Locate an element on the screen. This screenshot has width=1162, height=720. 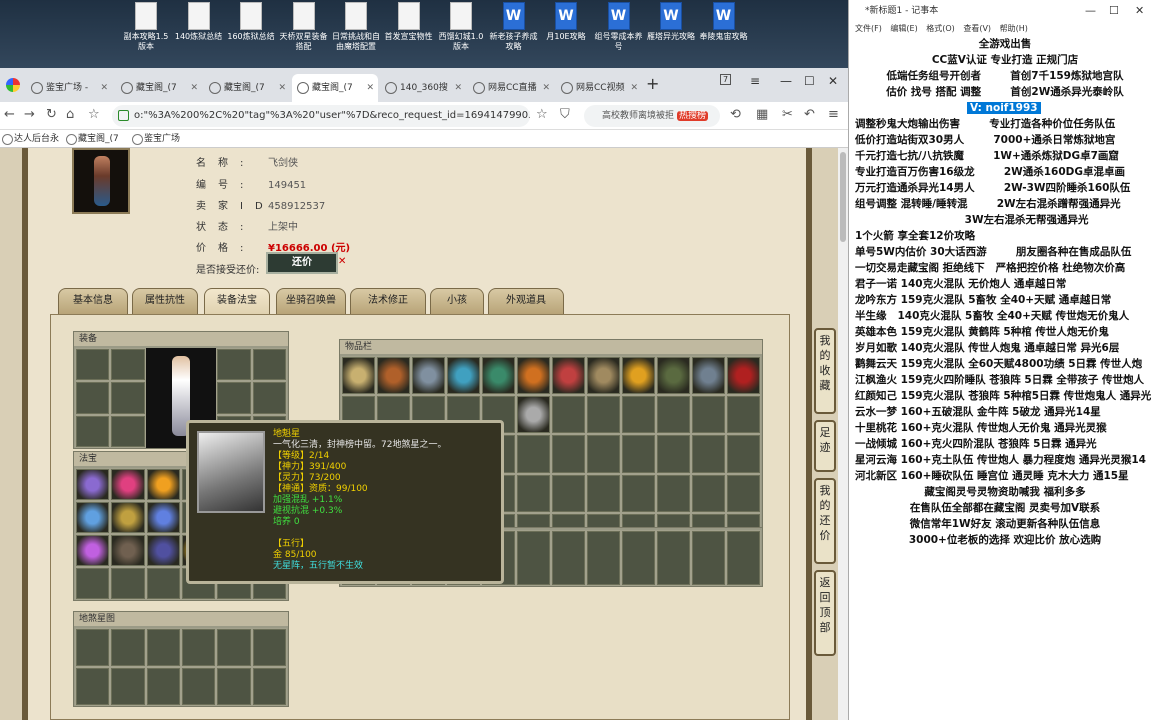
notepad-maximize: ☐ is located at coordinates (1114, 11).